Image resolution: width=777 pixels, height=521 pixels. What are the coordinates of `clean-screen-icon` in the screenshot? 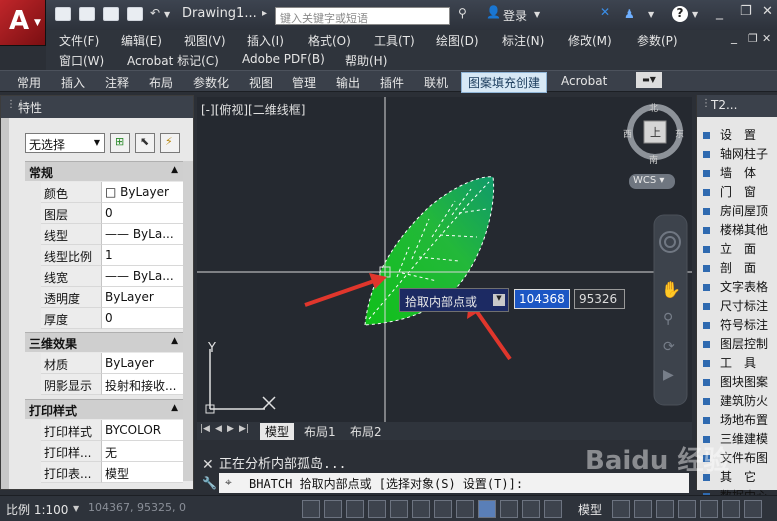 It's located at (753, 509).